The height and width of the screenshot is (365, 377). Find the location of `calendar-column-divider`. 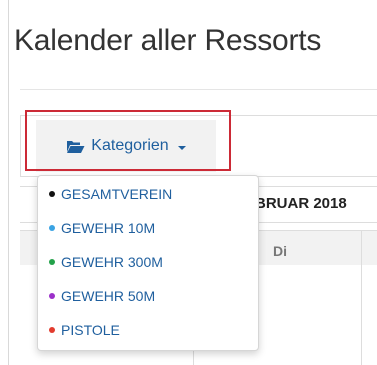

calendar-column-divider is located at coordinates (361, 297).